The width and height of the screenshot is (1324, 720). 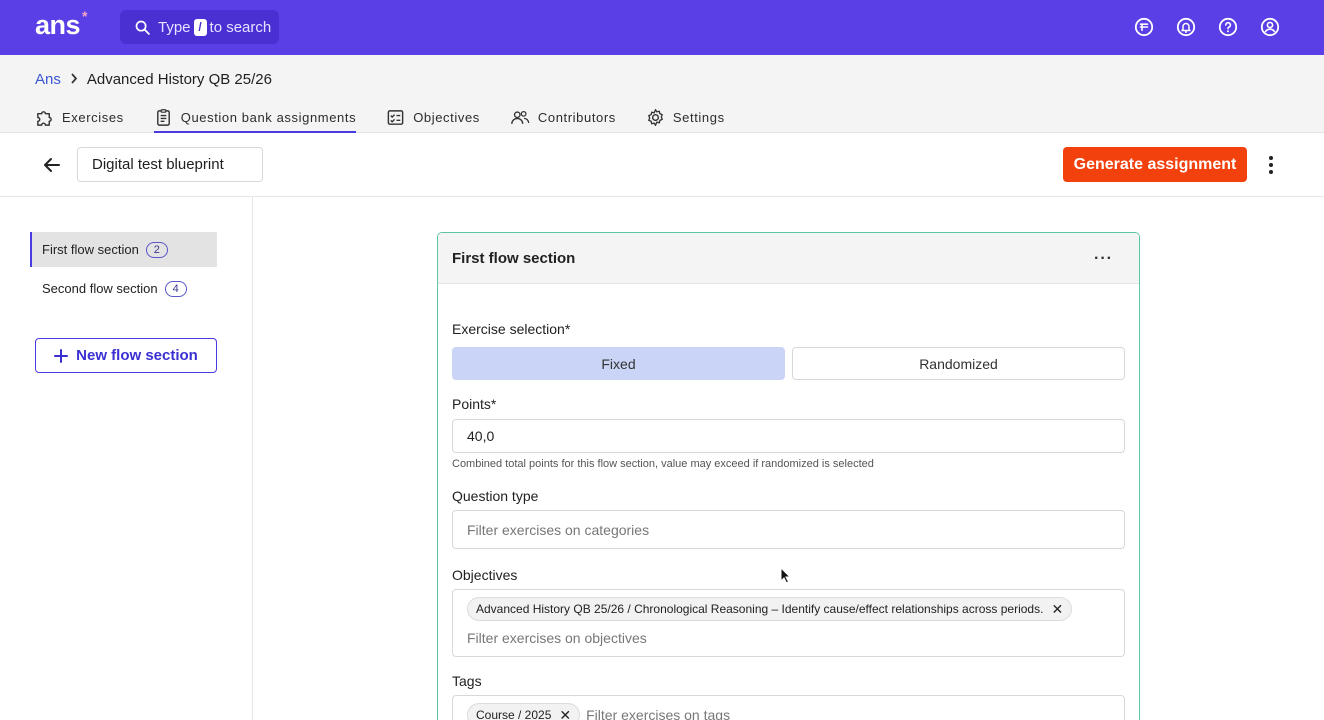 I want to click on tab-label: Objectives, so click(x=446, y=117).